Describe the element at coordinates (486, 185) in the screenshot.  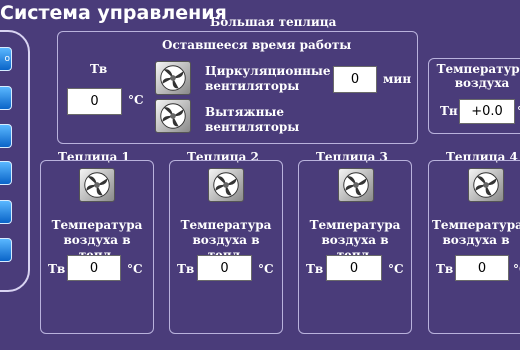
I see `greenhouse-4-fan-icon` at that location.